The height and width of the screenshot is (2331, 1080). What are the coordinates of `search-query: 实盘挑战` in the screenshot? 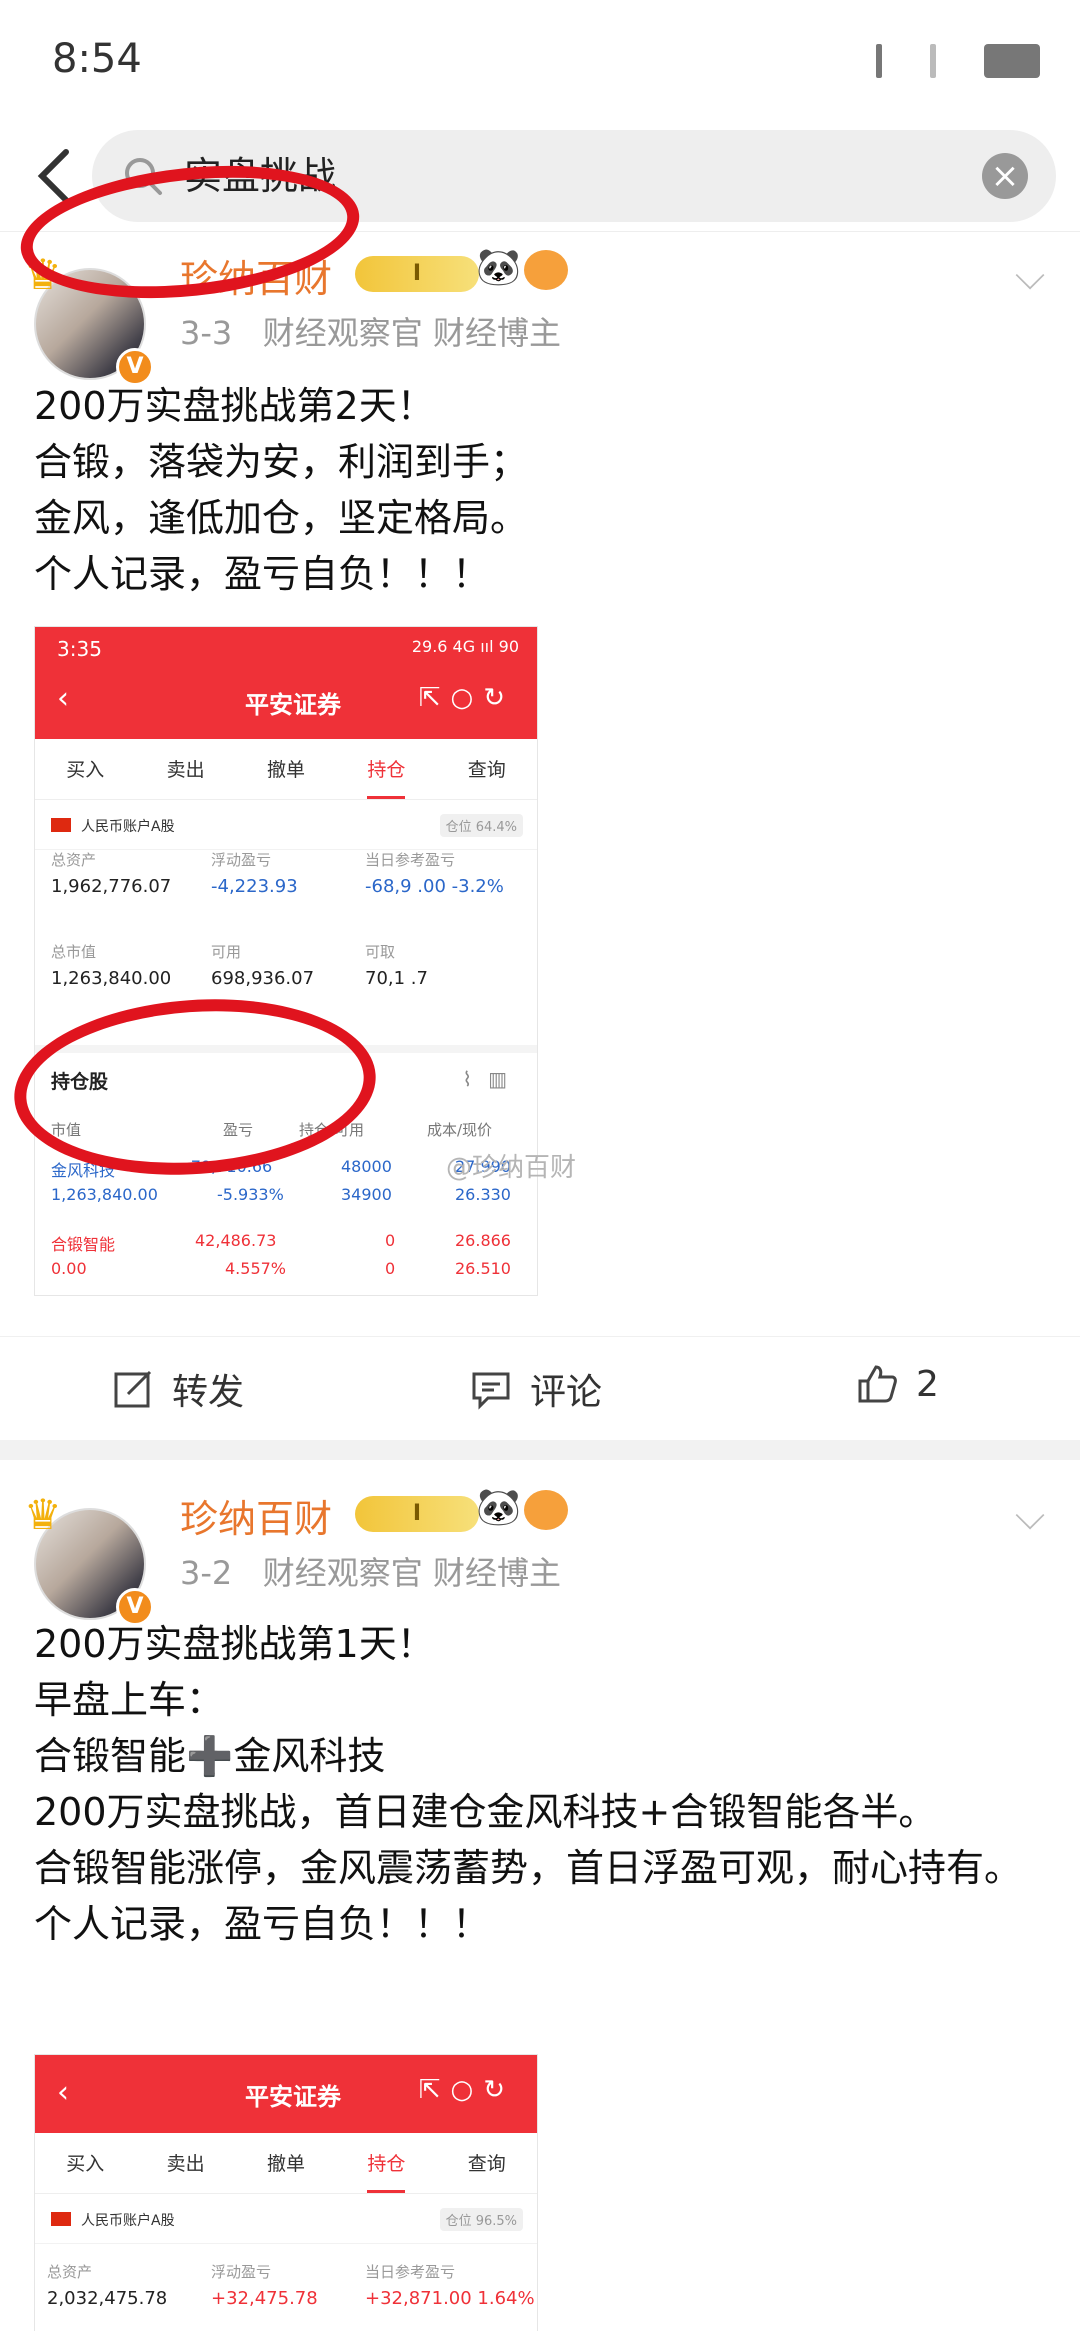 It's located at (260, 176).